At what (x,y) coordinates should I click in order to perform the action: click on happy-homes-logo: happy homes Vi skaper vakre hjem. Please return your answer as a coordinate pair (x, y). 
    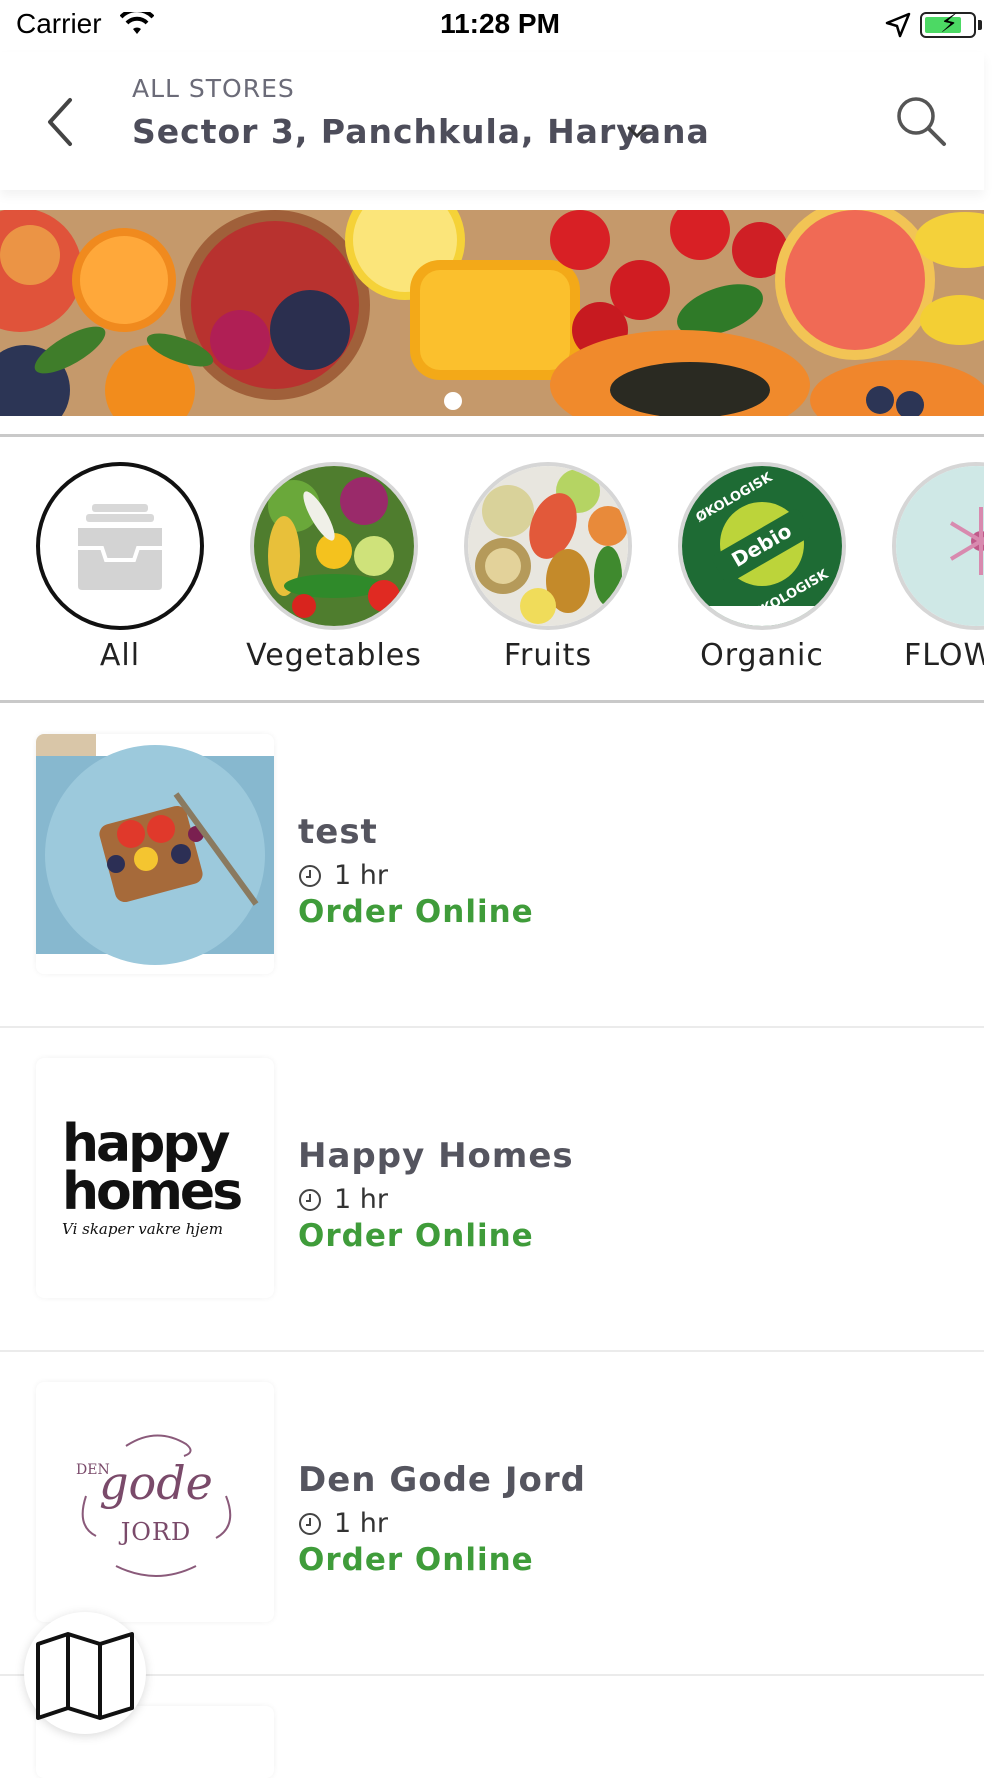
    Looking at the image, I should click on (157, 1176).